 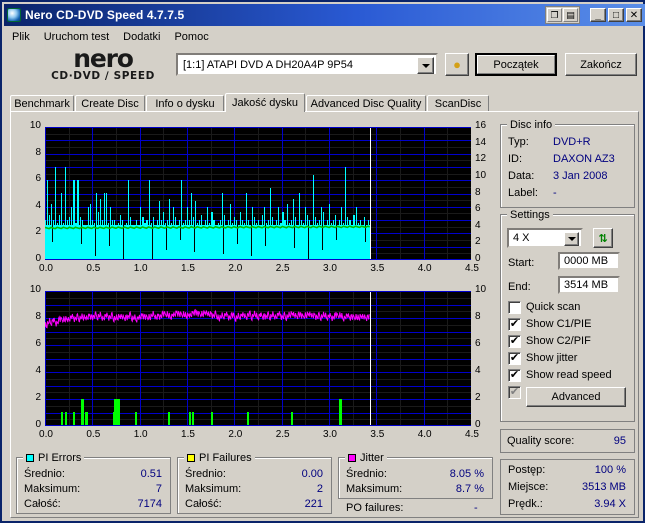 I want to click on menu-item-plik: Plik, so click(x=21, y=37).